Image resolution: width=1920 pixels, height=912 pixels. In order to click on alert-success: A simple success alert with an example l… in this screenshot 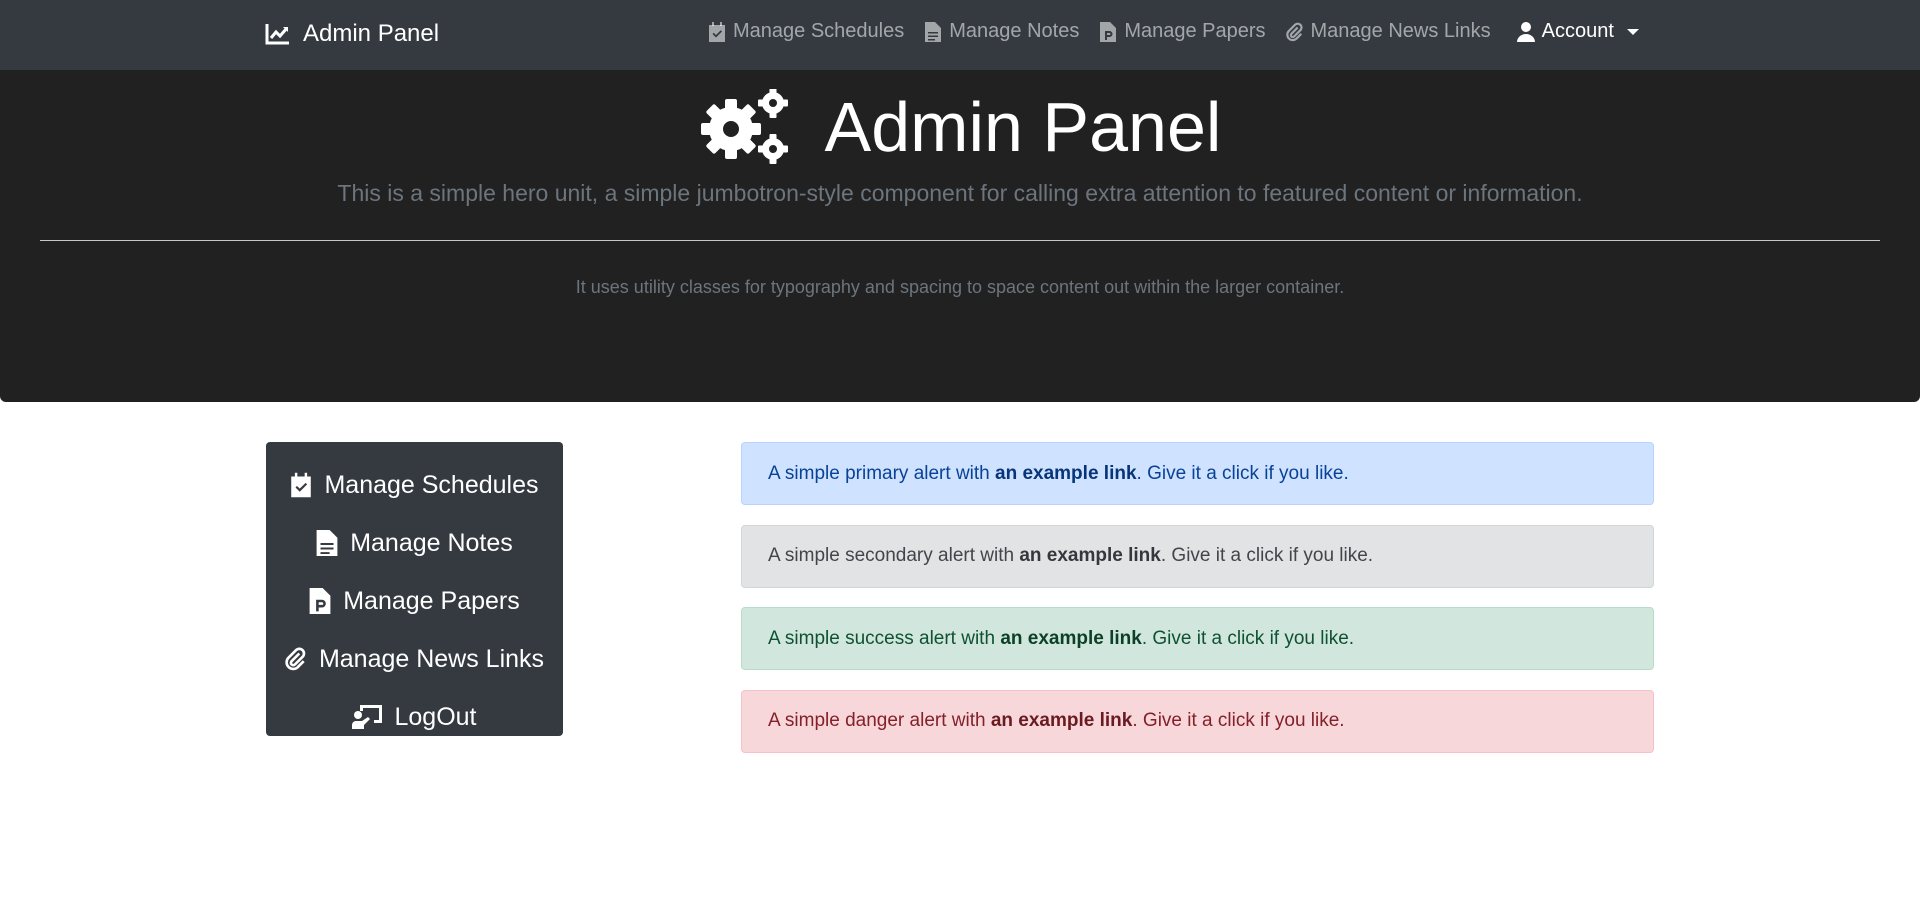, I will do `click(1197, 638)`.